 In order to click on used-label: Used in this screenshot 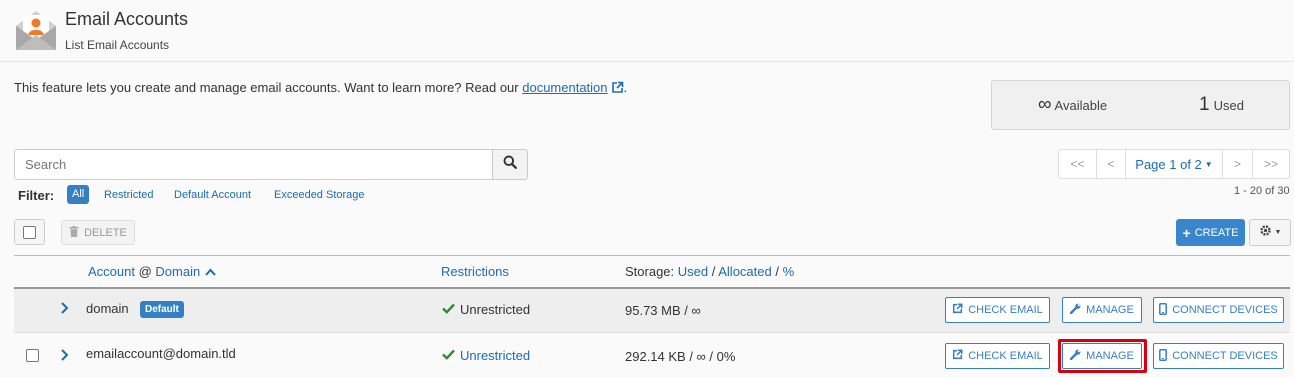, I will do `click(1228, 105)`.